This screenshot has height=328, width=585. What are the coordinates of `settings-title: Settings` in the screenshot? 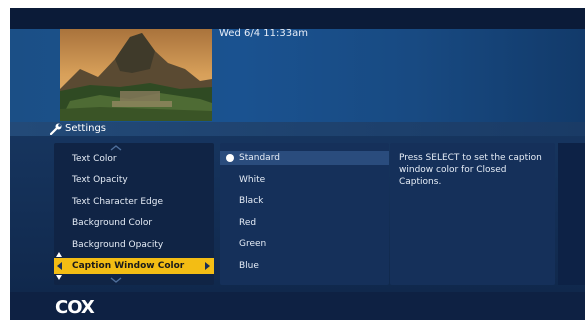 It's located at (86, 128).